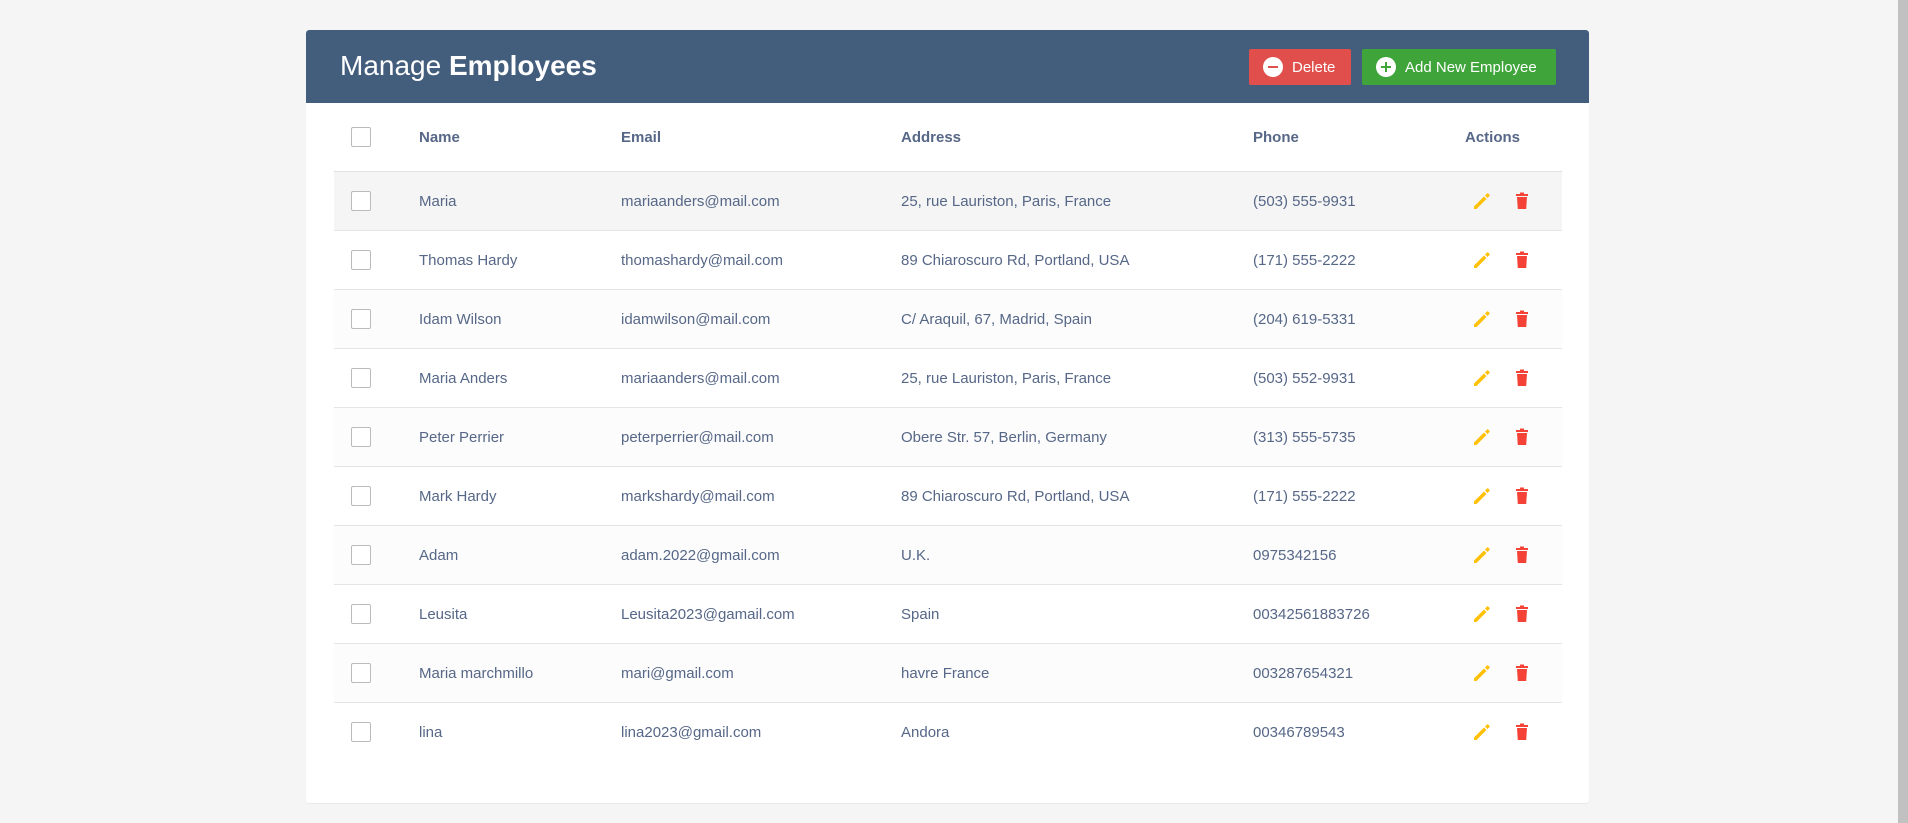 The height and width of the screenshot is (823, 1908). What do you see at coordinates (1359, 555) in the screenshot?
I see `employee-phone: 0975342156` at bounding box center [1359, 555].